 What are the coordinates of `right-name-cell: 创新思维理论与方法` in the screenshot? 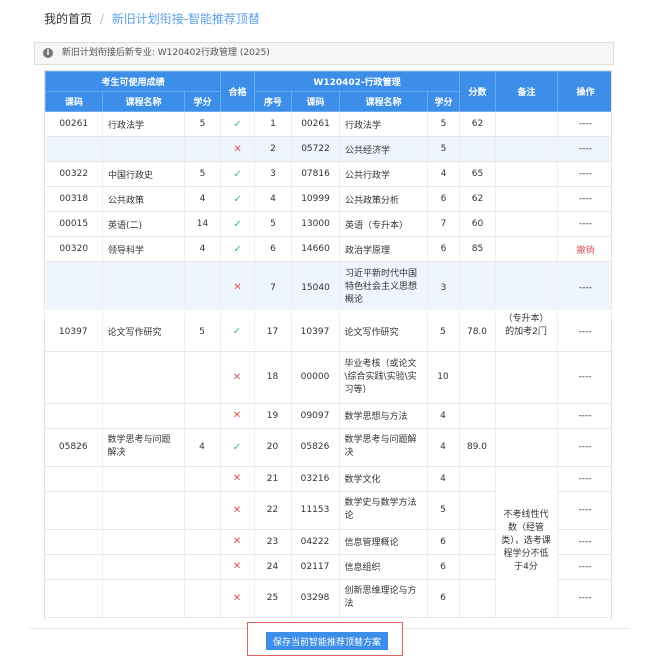 It's located at (383, 598).